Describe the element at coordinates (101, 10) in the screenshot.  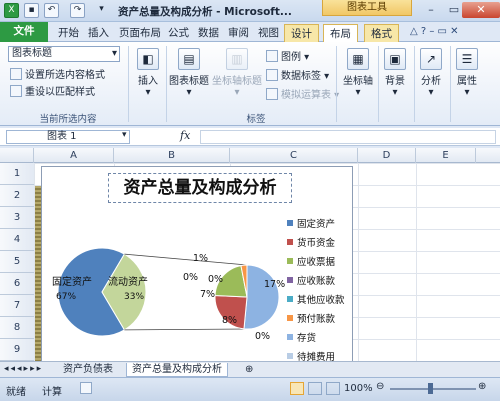
I see `quick-access-dropdown-icon: ▾` at that location.